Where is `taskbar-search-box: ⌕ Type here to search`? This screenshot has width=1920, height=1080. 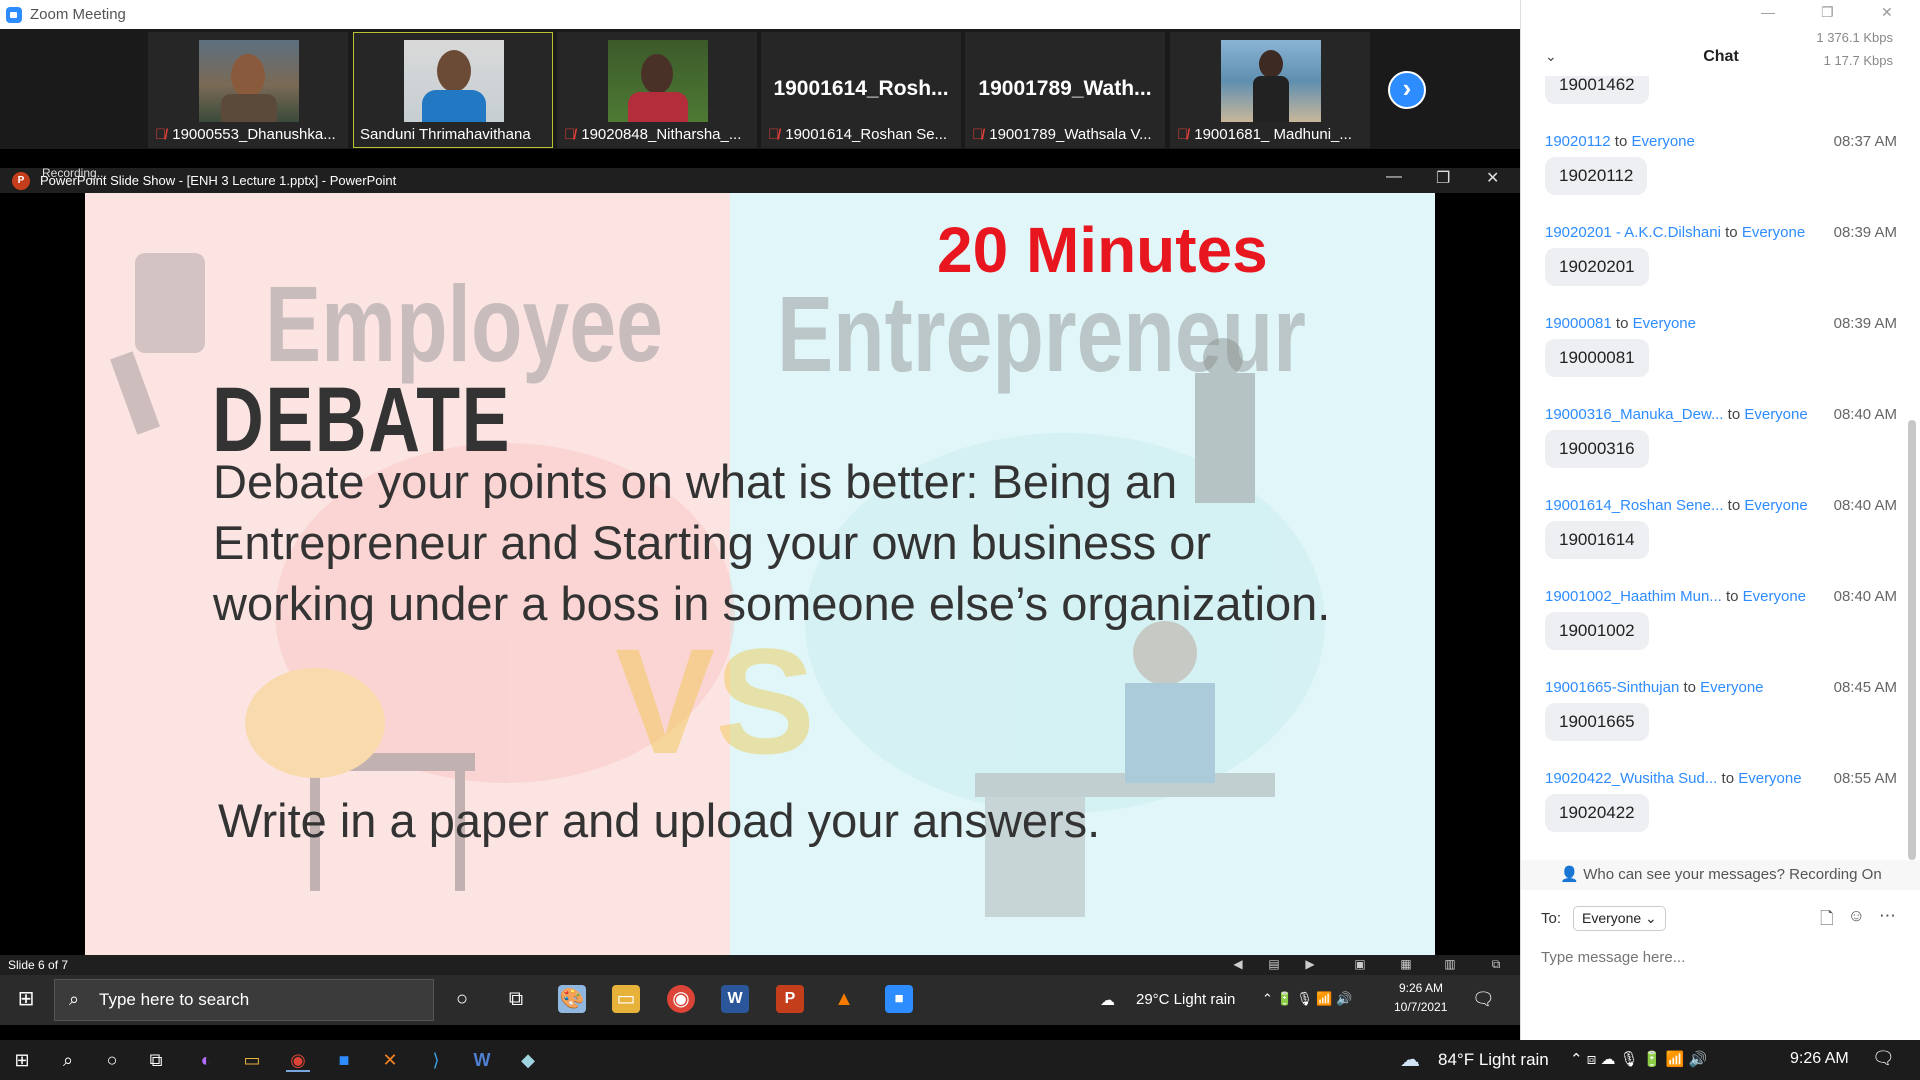 taskbar-search-box: ⌕ Type here to search is located at coordinates (244, 1000).